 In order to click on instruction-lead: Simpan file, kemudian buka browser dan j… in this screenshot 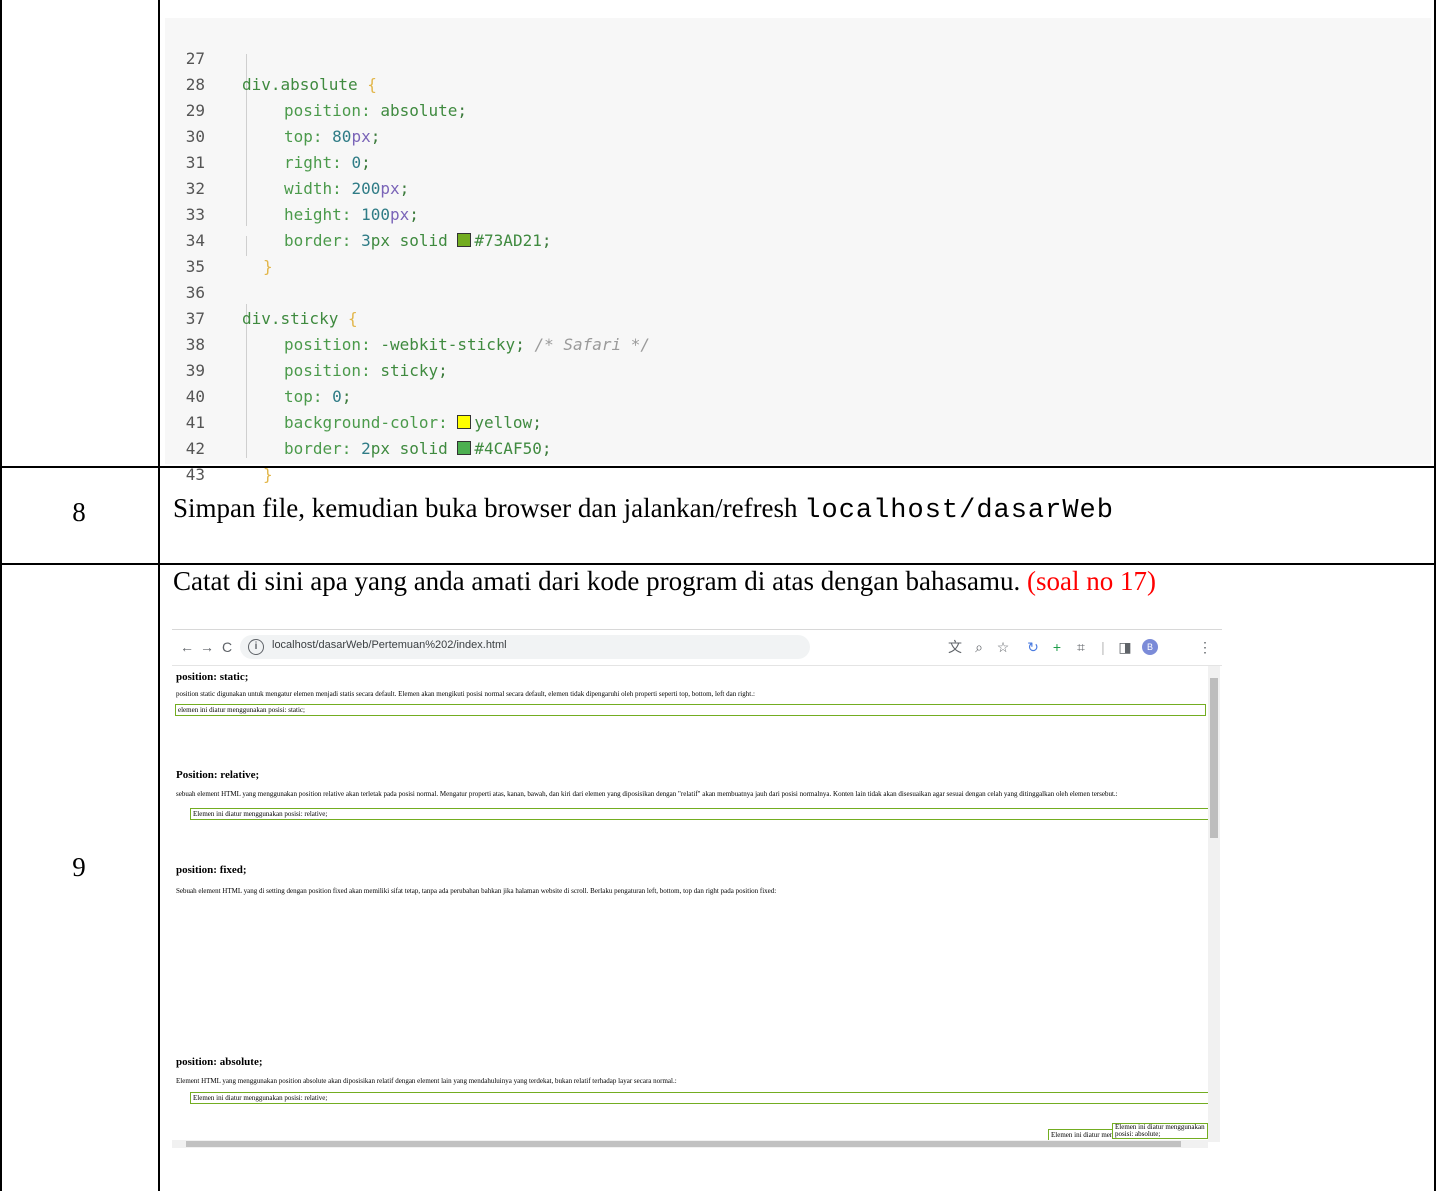, I will do `click(489, 508)`.